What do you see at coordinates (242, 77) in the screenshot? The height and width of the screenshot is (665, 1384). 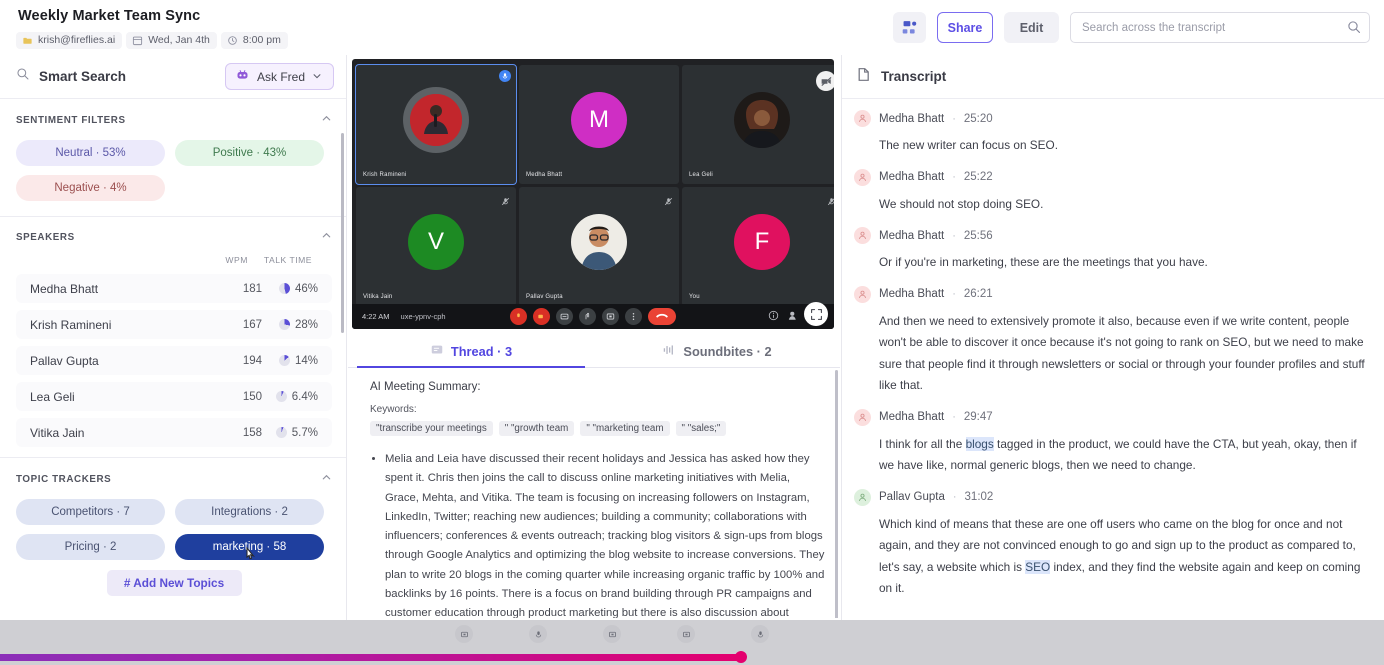 I see `fred-robot-icon` at bounding box center [242, 77].